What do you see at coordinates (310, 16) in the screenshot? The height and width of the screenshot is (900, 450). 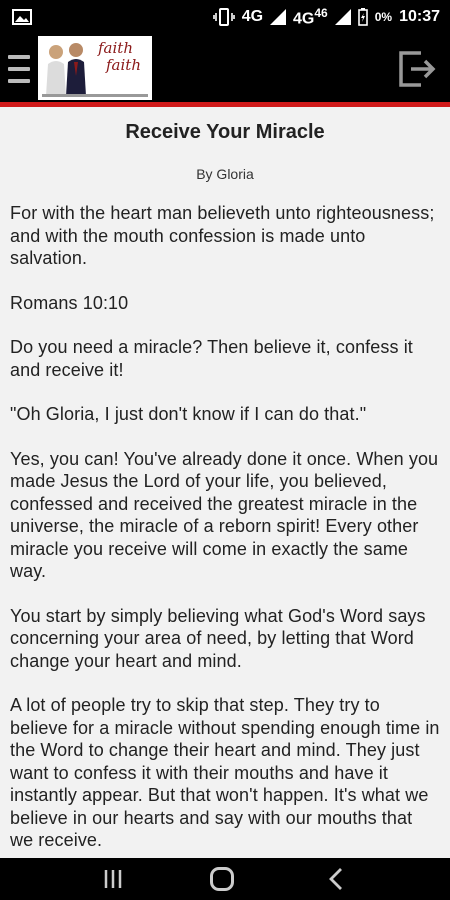 I see `network-type-2: 4G46` at bounding box center [310, 16].